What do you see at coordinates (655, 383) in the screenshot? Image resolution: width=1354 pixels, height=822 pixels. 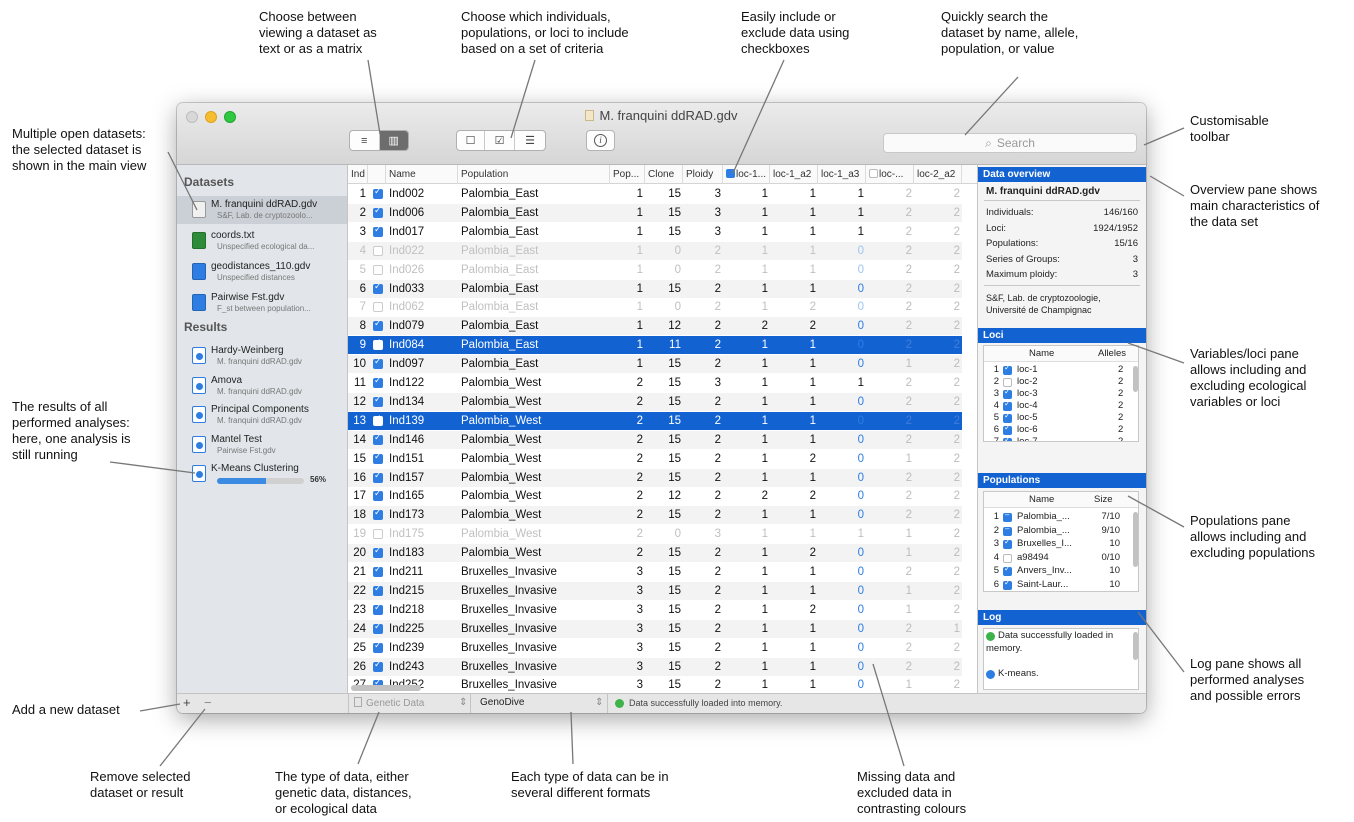 I see `table-row: 11Ind122Palombia_West215311122` at bounding box center [655, 383].